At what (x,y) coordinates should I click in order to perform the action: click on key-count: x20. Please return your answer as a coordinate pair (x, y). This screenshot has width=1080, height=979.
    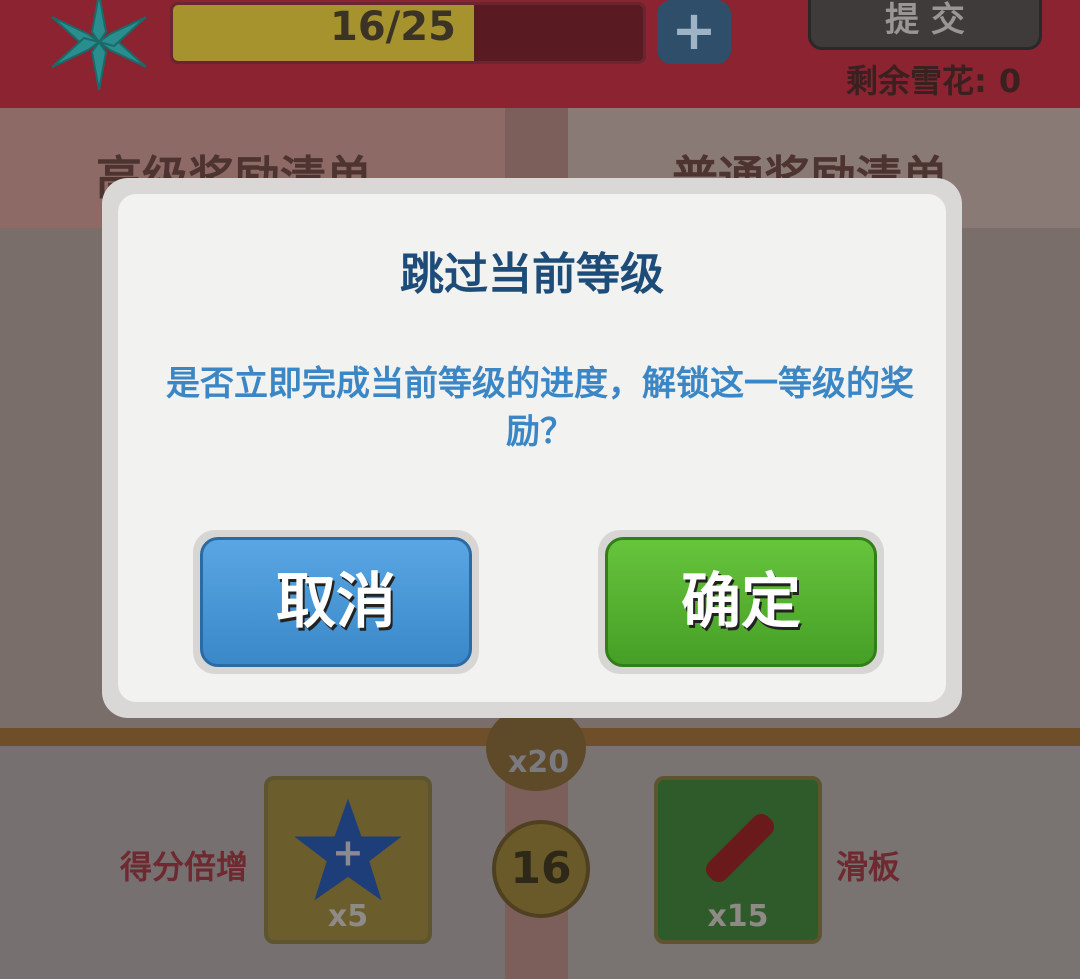
    Looking at the image, I should click on (539, 762).